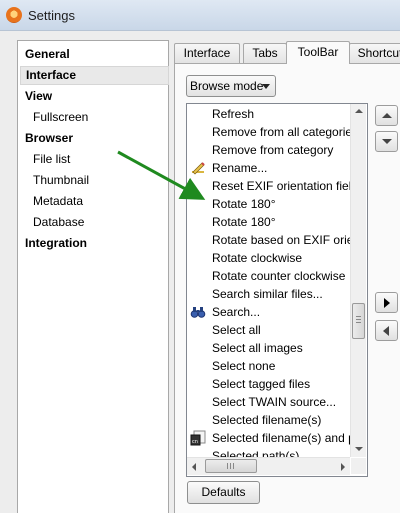 The image size is (400, 513). I want to click on arrow-down-icon, so click(387, 141).